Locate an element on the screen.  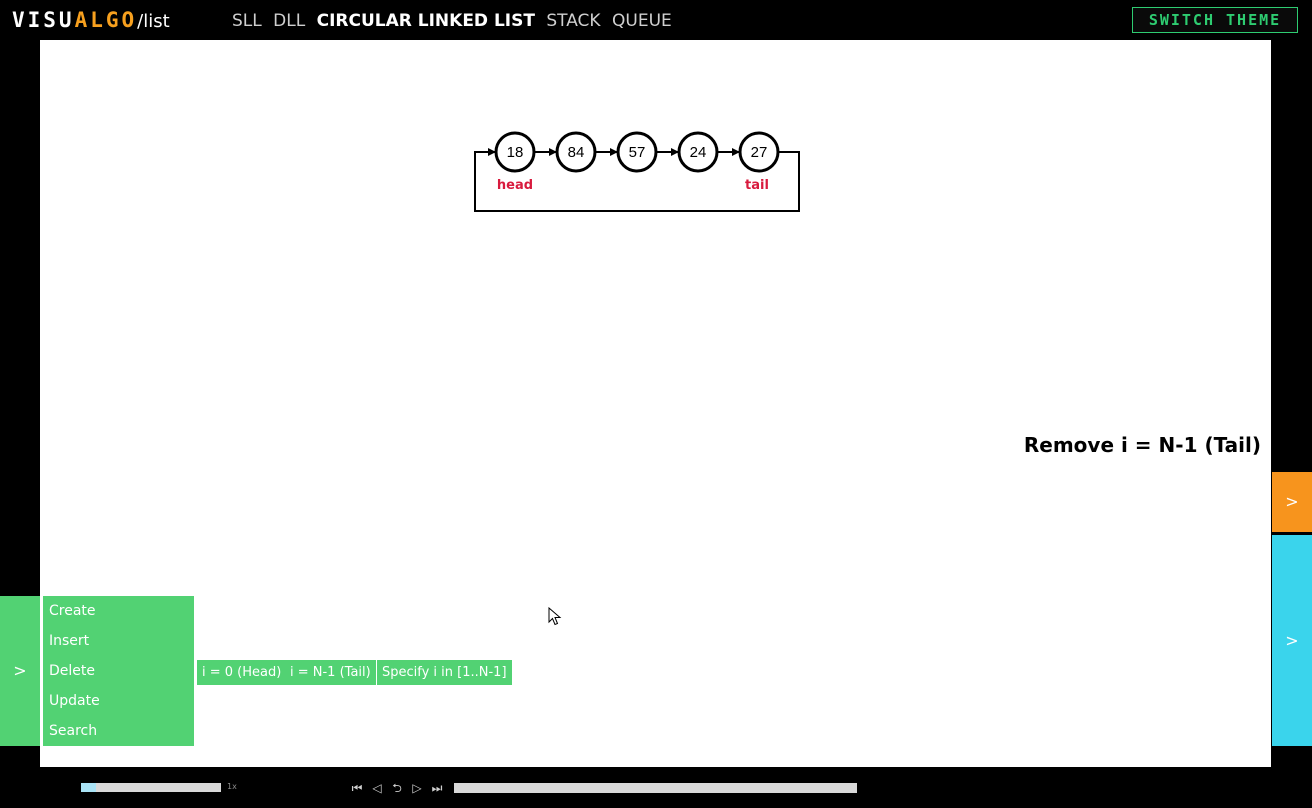
nav-sll: SLL is located at coordinates (247, 21).